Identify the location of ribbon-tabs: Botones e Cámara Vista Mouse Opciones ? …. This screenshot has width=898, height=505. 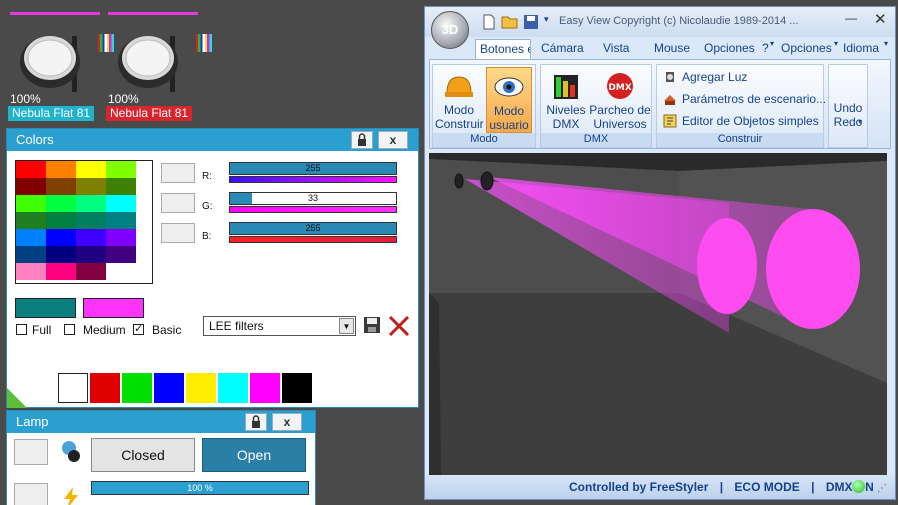
(660, 48).